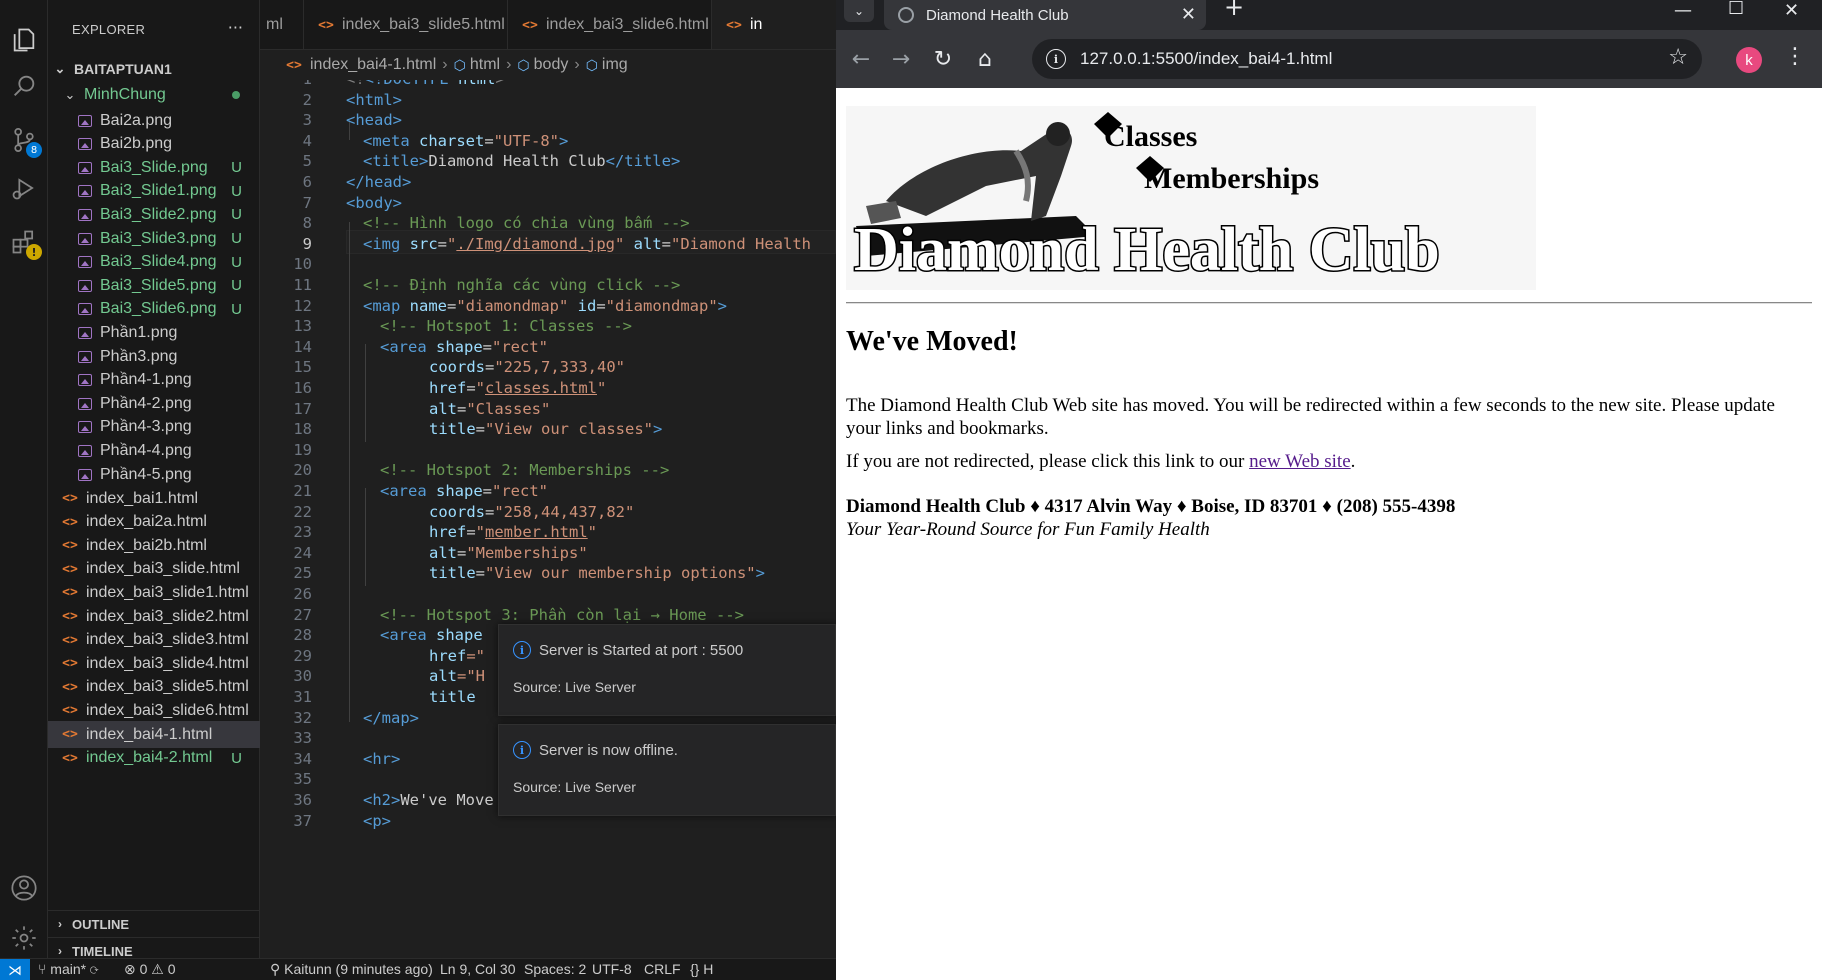 The image size is (1822, 980). What do you see at coordinates (1150, 136) in the screenshot?
I see `logo-classes-text: Classes` at bounding box center [1150, 136].